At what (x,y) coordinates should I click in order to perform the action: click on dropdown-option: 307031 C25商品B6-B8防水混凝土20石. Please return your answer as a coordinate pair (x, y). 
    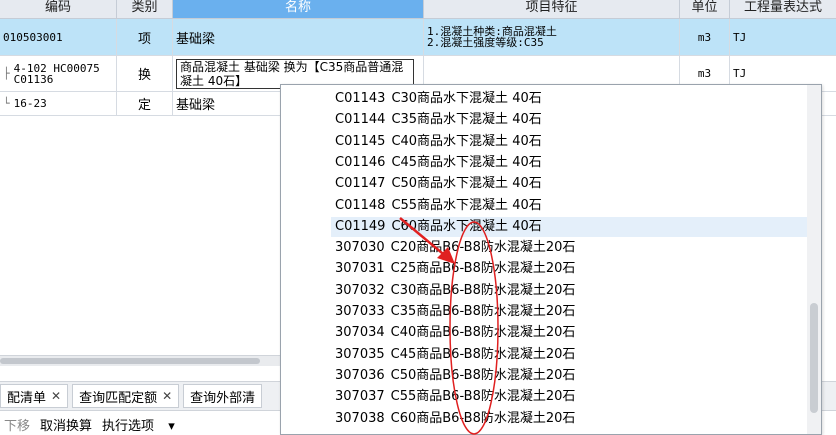
    Looking at the image, I should click on (570, 269).